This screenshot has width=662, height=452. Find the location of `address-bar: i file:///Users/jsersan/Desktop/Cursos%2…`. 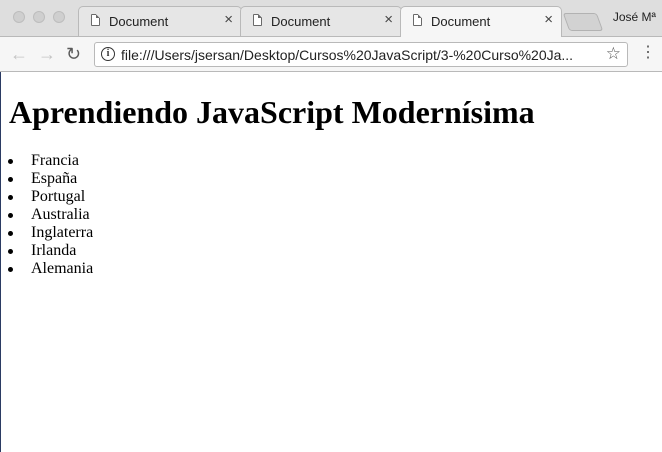

address-bar: i file:///Users/jsersan/Desktop/Cursos%2… is located at coordinates (361, 54).